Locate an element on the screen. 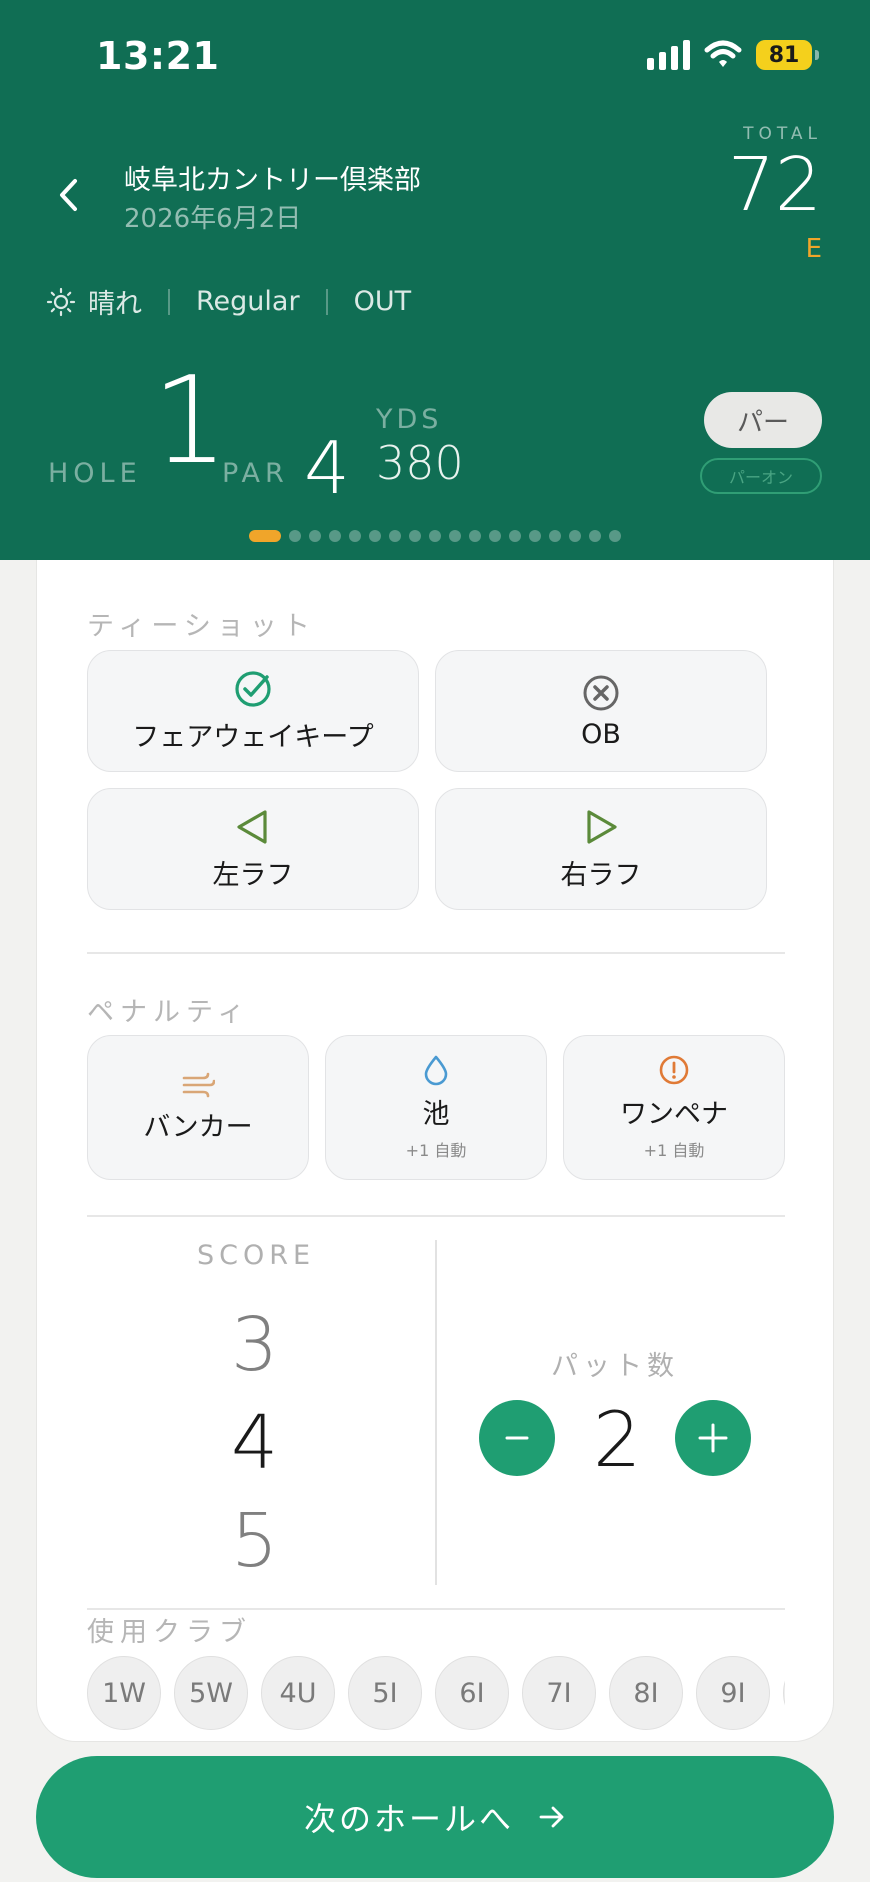 The image size is (870, 1882). option-label: ワンペナ is located at coordinates (674, 1114).